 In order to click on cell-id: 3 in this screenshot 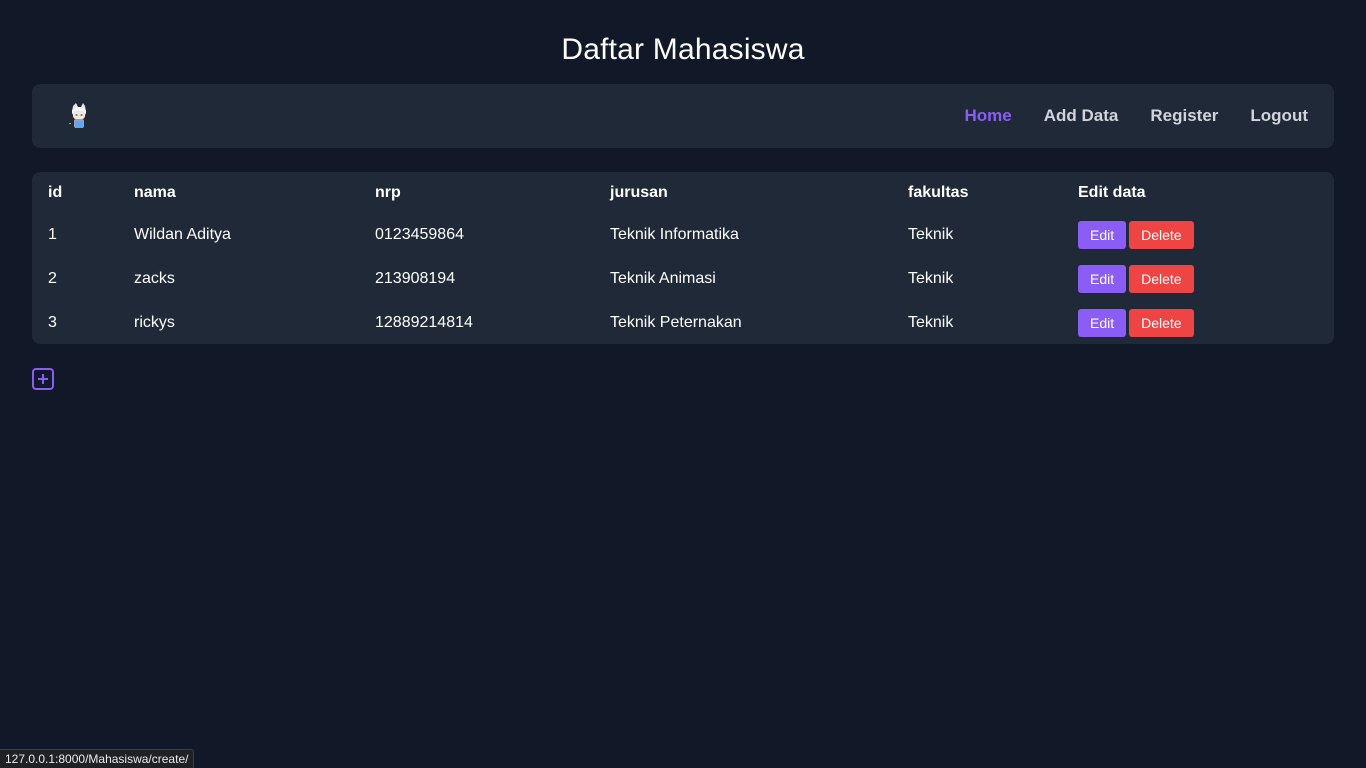, I will do `click(52, 322)`.